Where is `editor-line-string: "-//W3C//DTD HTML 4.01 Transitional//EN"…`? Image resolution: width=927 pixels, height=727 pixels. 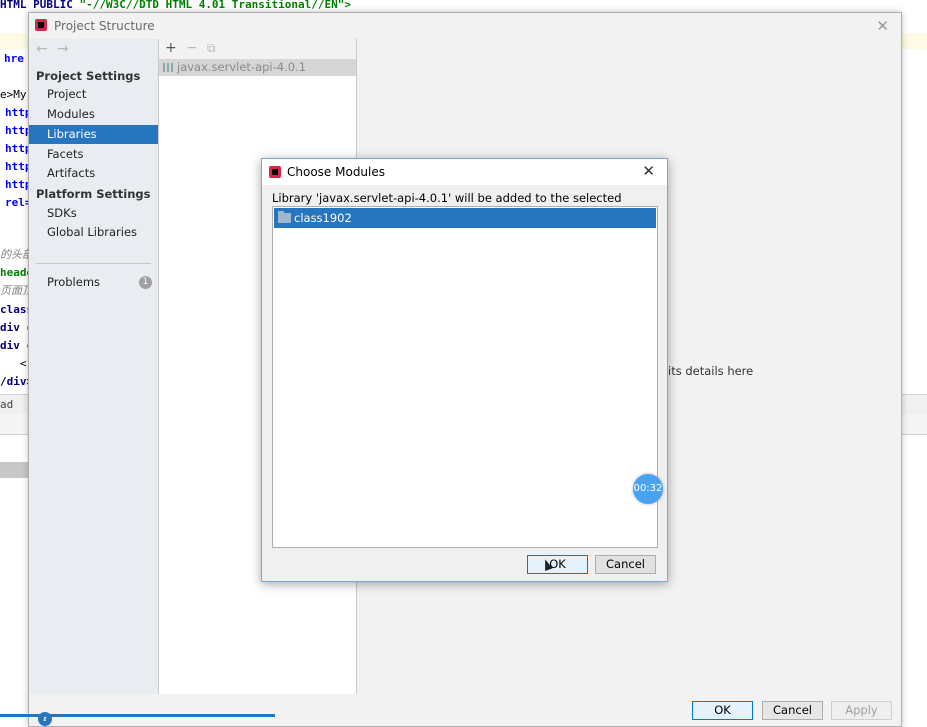 editor-line-string: "-//W3C//DTD HTML 4.01 Transitional//EN"… is located at coordinates (215, 5).